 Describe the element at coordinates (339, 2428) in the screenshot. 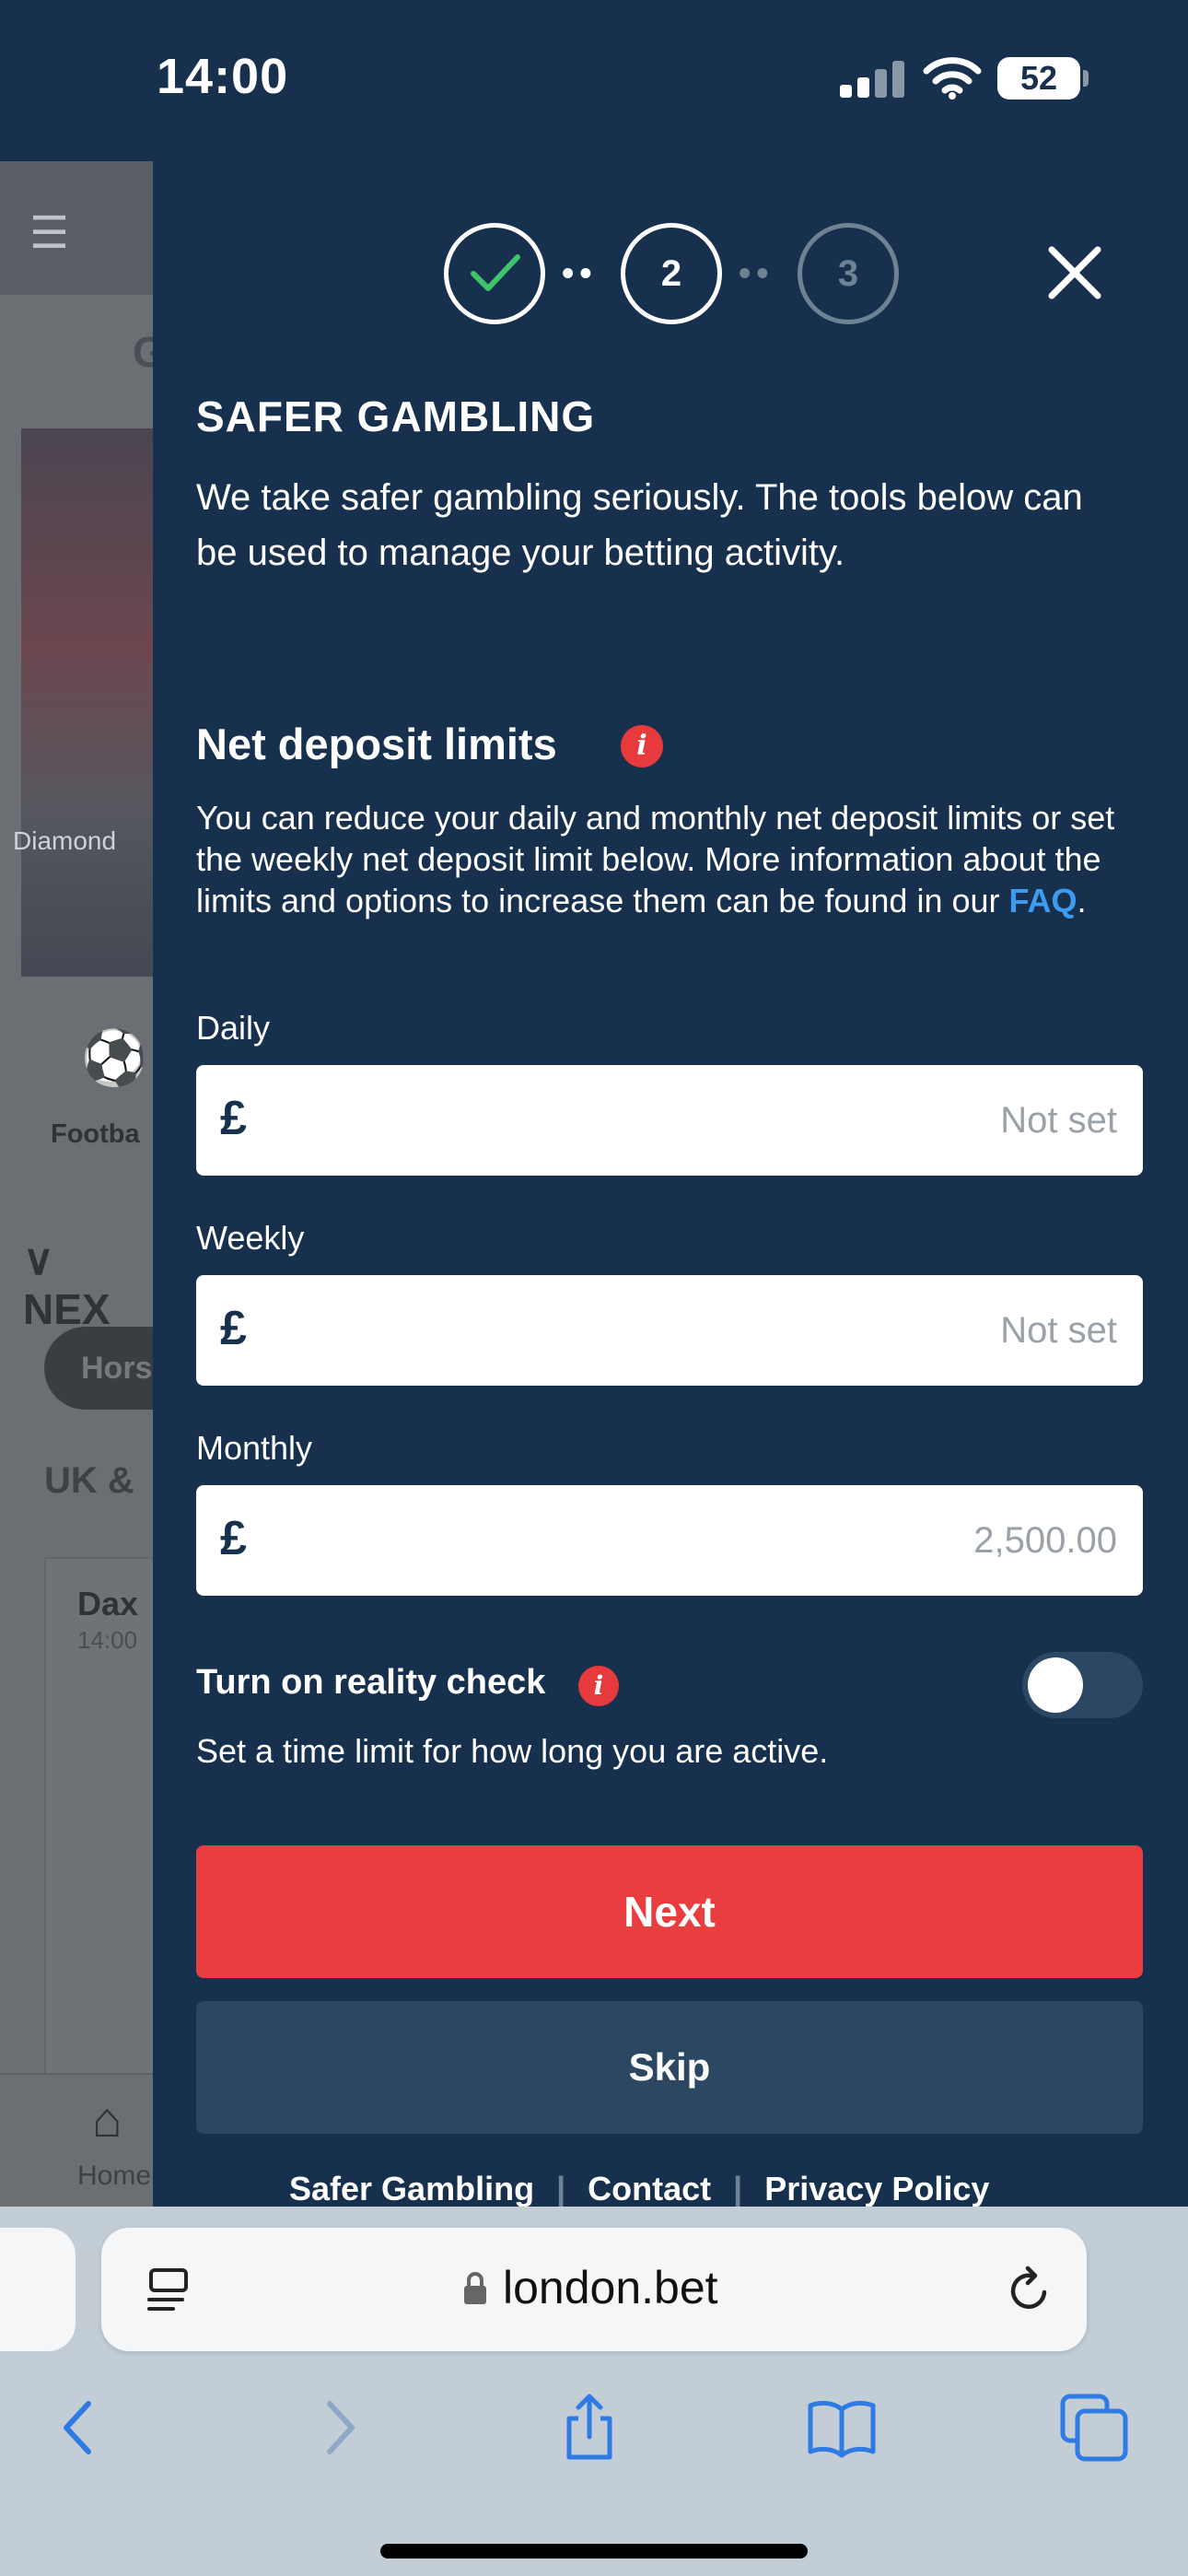

I see `forward-icon` at that location.